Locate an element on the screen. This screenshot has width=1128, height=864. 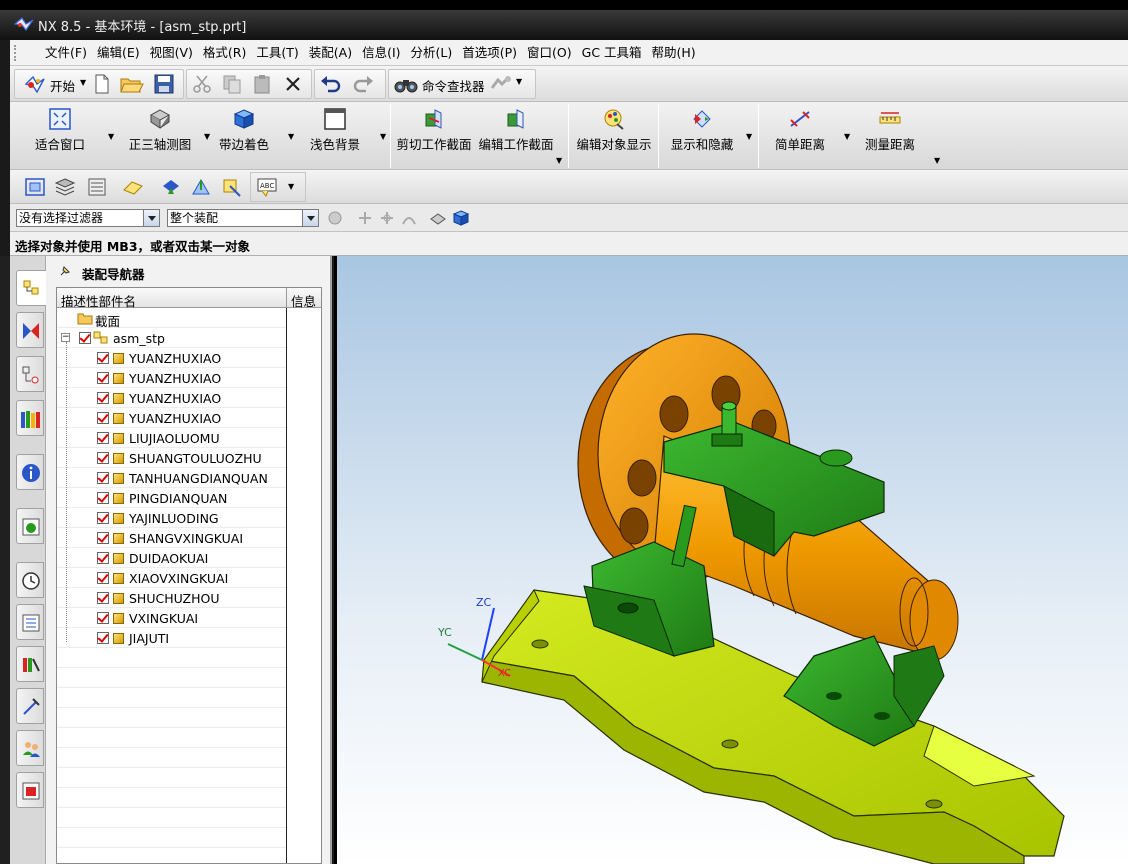
collapse-toggle: − is located at coordinates (65, 337).